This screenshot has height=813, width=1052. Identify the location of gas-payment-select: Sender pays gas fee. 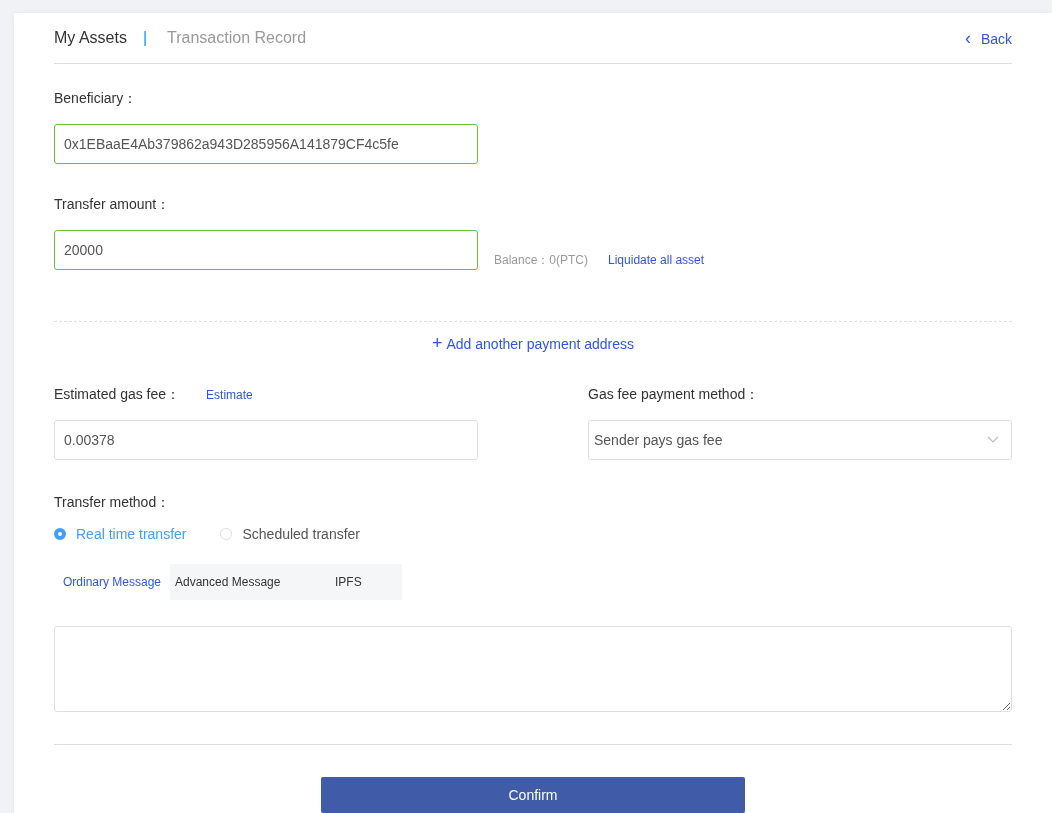
(800, 440).